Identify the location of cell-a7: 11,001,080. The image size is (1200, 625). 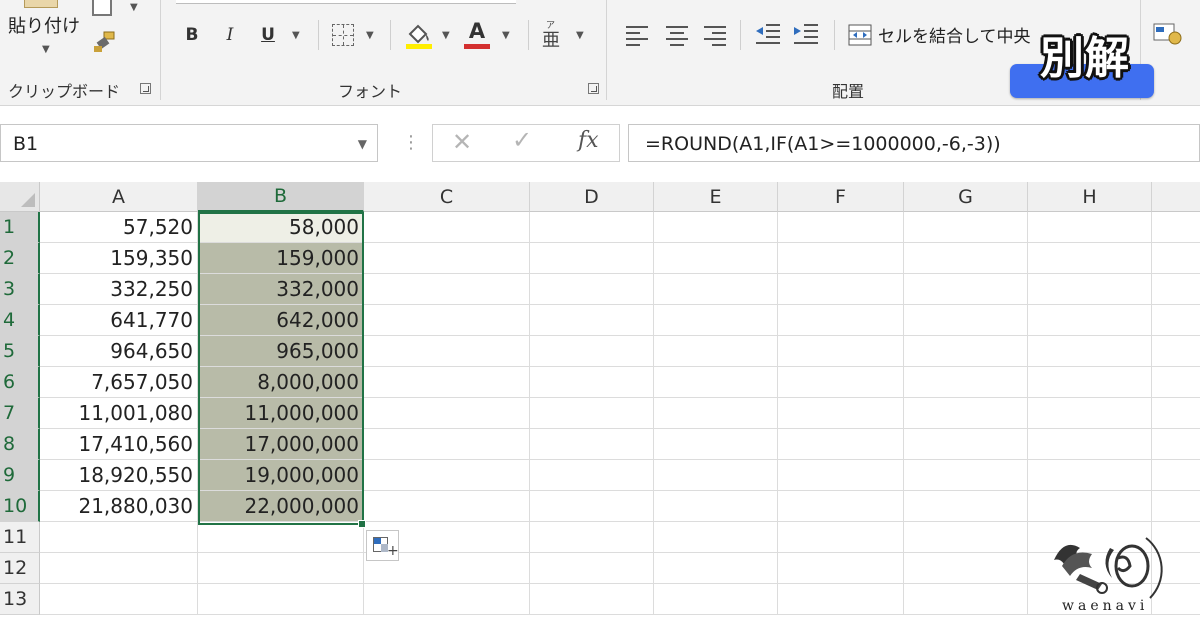
(119, 413).